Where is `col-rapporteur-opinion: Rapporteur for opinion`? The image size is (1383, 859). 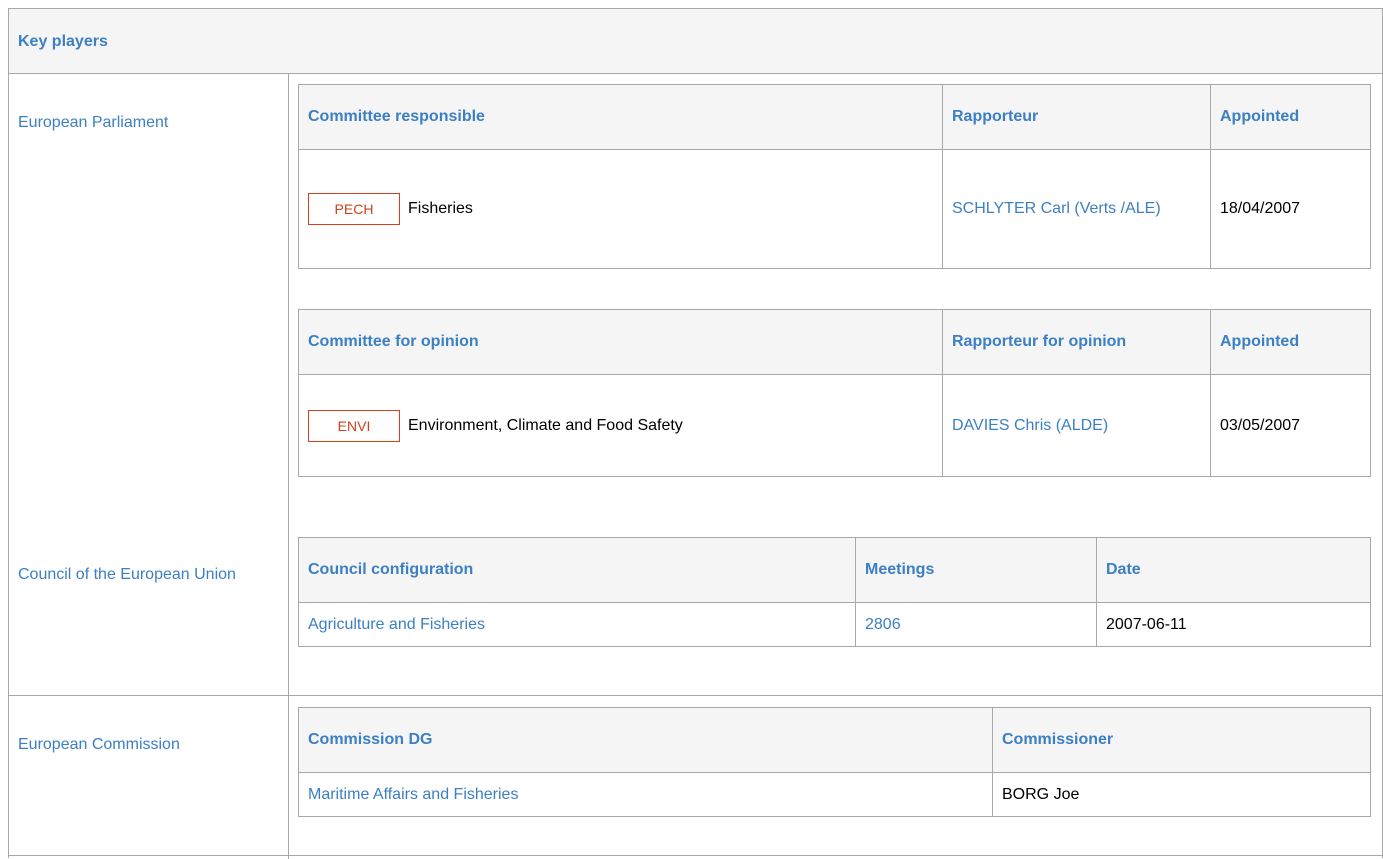 col-rapporteur-opinion: Rapporteur for opinion is located at coordinates (1076, 342).